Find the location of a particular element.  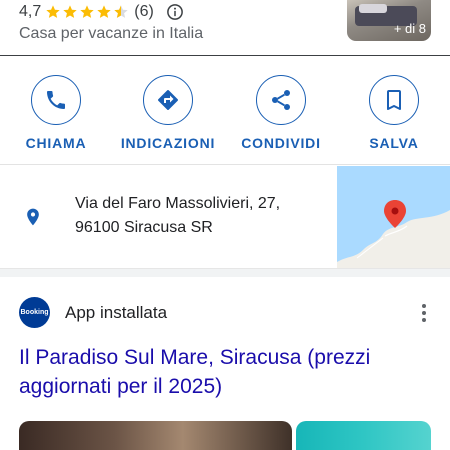

call-button: CHIAMA is located at coordinates (56, 115).